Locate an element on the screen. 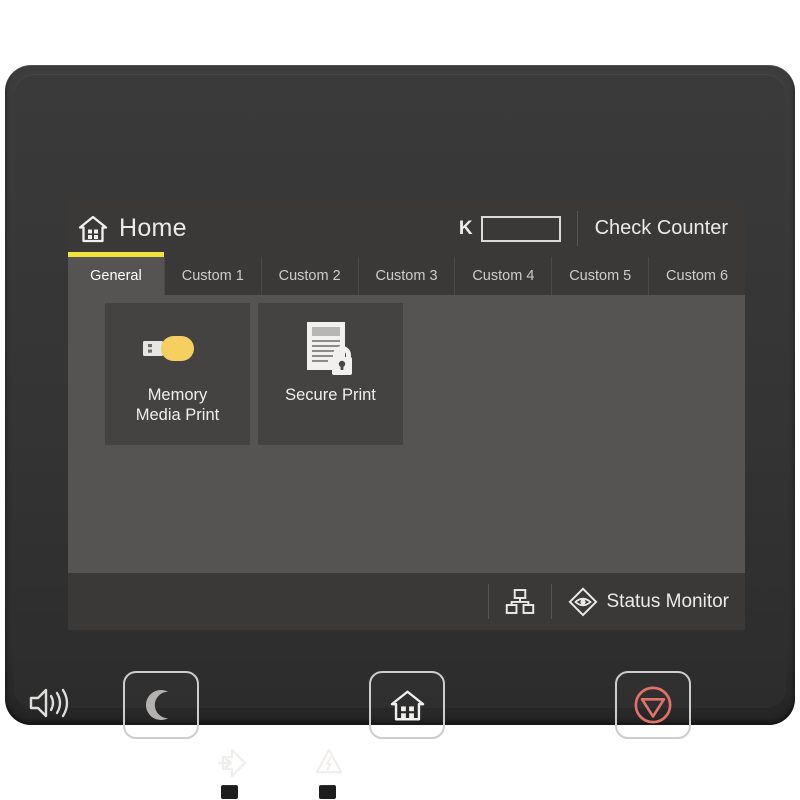 Image resolution: width=800 pixels, height=800 pixels. tile-label-memory-media-print: Memory Media Print is located at coordinates (177, 405).